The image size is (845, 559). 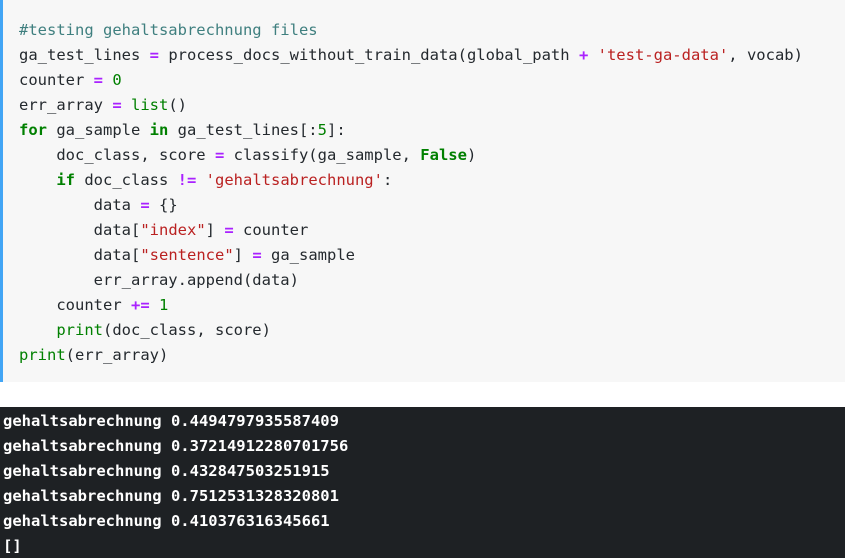 What do you see at coordinates (166, 471) in the screenshot?
I see `output-line: gehaltsabrechnung 0.432847503251915` at bounding box center [166, 471].